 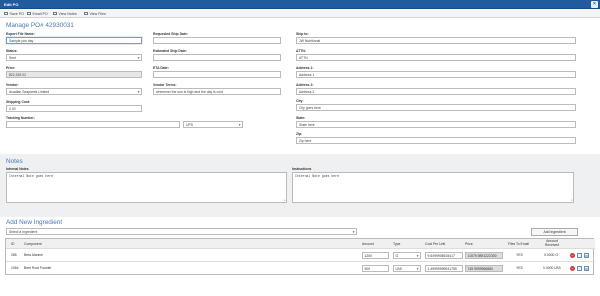 What do you see at coordinates (171, 34) in the screenshot?
I see `requested-ship-date-label: Requested Ship Date:` at bounding box center [171, 34].